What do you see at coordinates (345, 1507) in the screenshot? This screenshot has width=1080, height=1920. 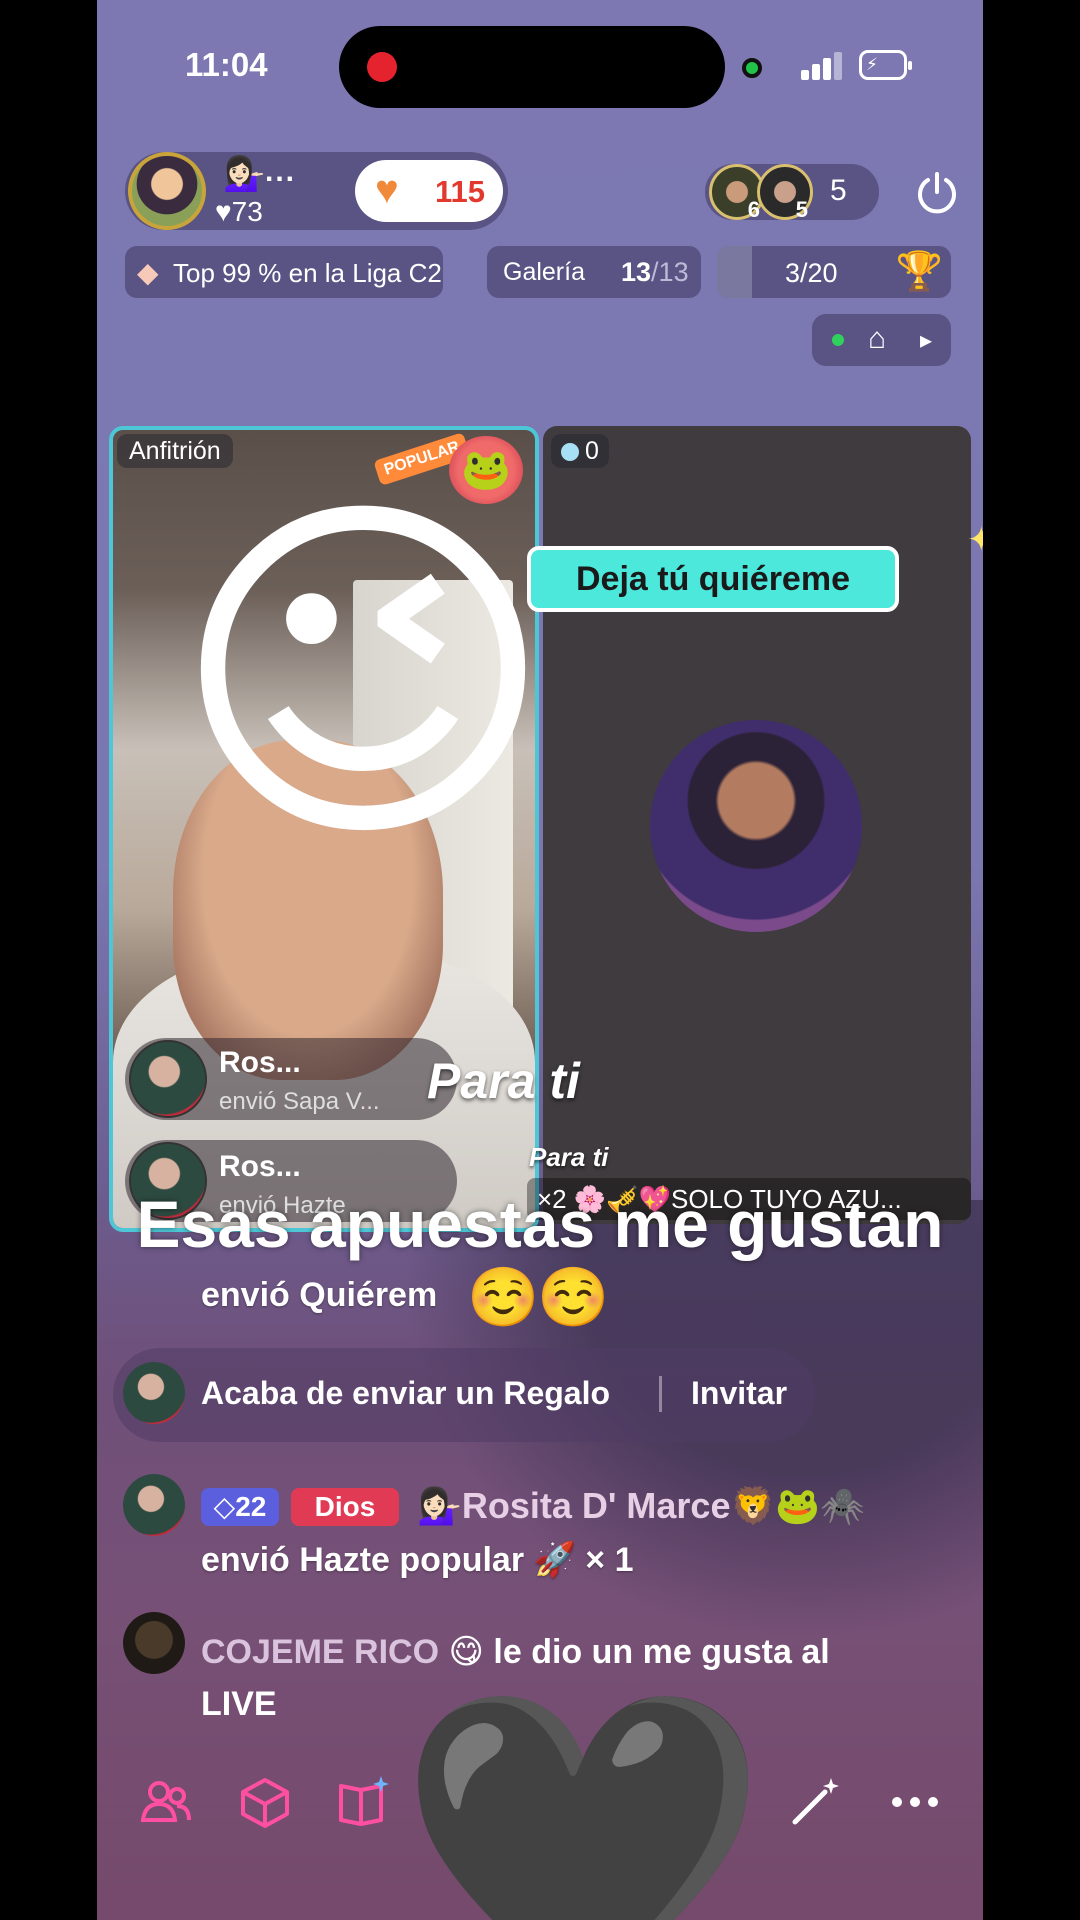 I see `fan-badge: Dios` at bounding box center [345, 1507].